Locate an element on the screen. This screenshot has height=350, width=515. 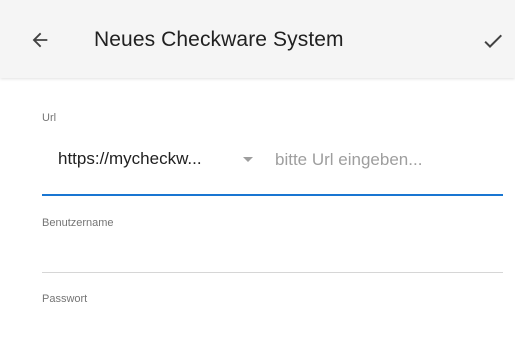
username-input is located at coordinates (272, 255).